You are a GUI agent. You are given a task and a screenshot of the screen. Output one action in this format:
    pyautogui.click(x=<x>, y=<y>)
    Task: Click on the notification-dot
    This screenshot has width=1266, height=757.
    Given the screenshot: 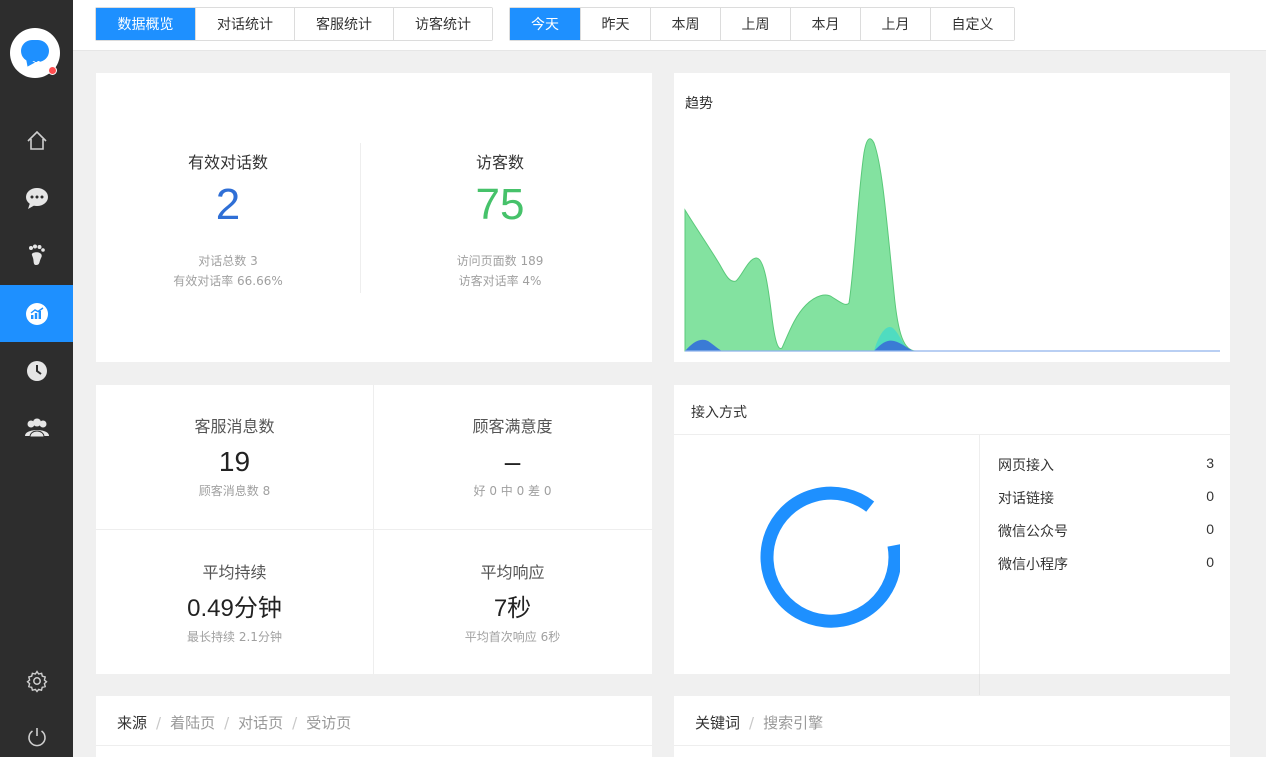 What is the action you would take?
    pyautogui.click(x=52, y=70)
    